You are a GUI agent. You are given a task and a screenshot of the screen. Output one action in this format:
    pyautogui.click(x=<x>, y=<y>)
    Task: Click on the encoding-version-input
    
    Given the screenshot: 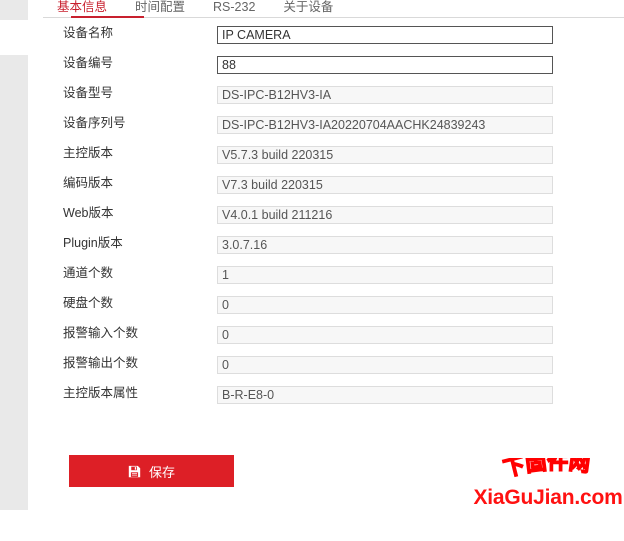 What is the action you would take?
    pyautogui.click(x=385, y=185)
    